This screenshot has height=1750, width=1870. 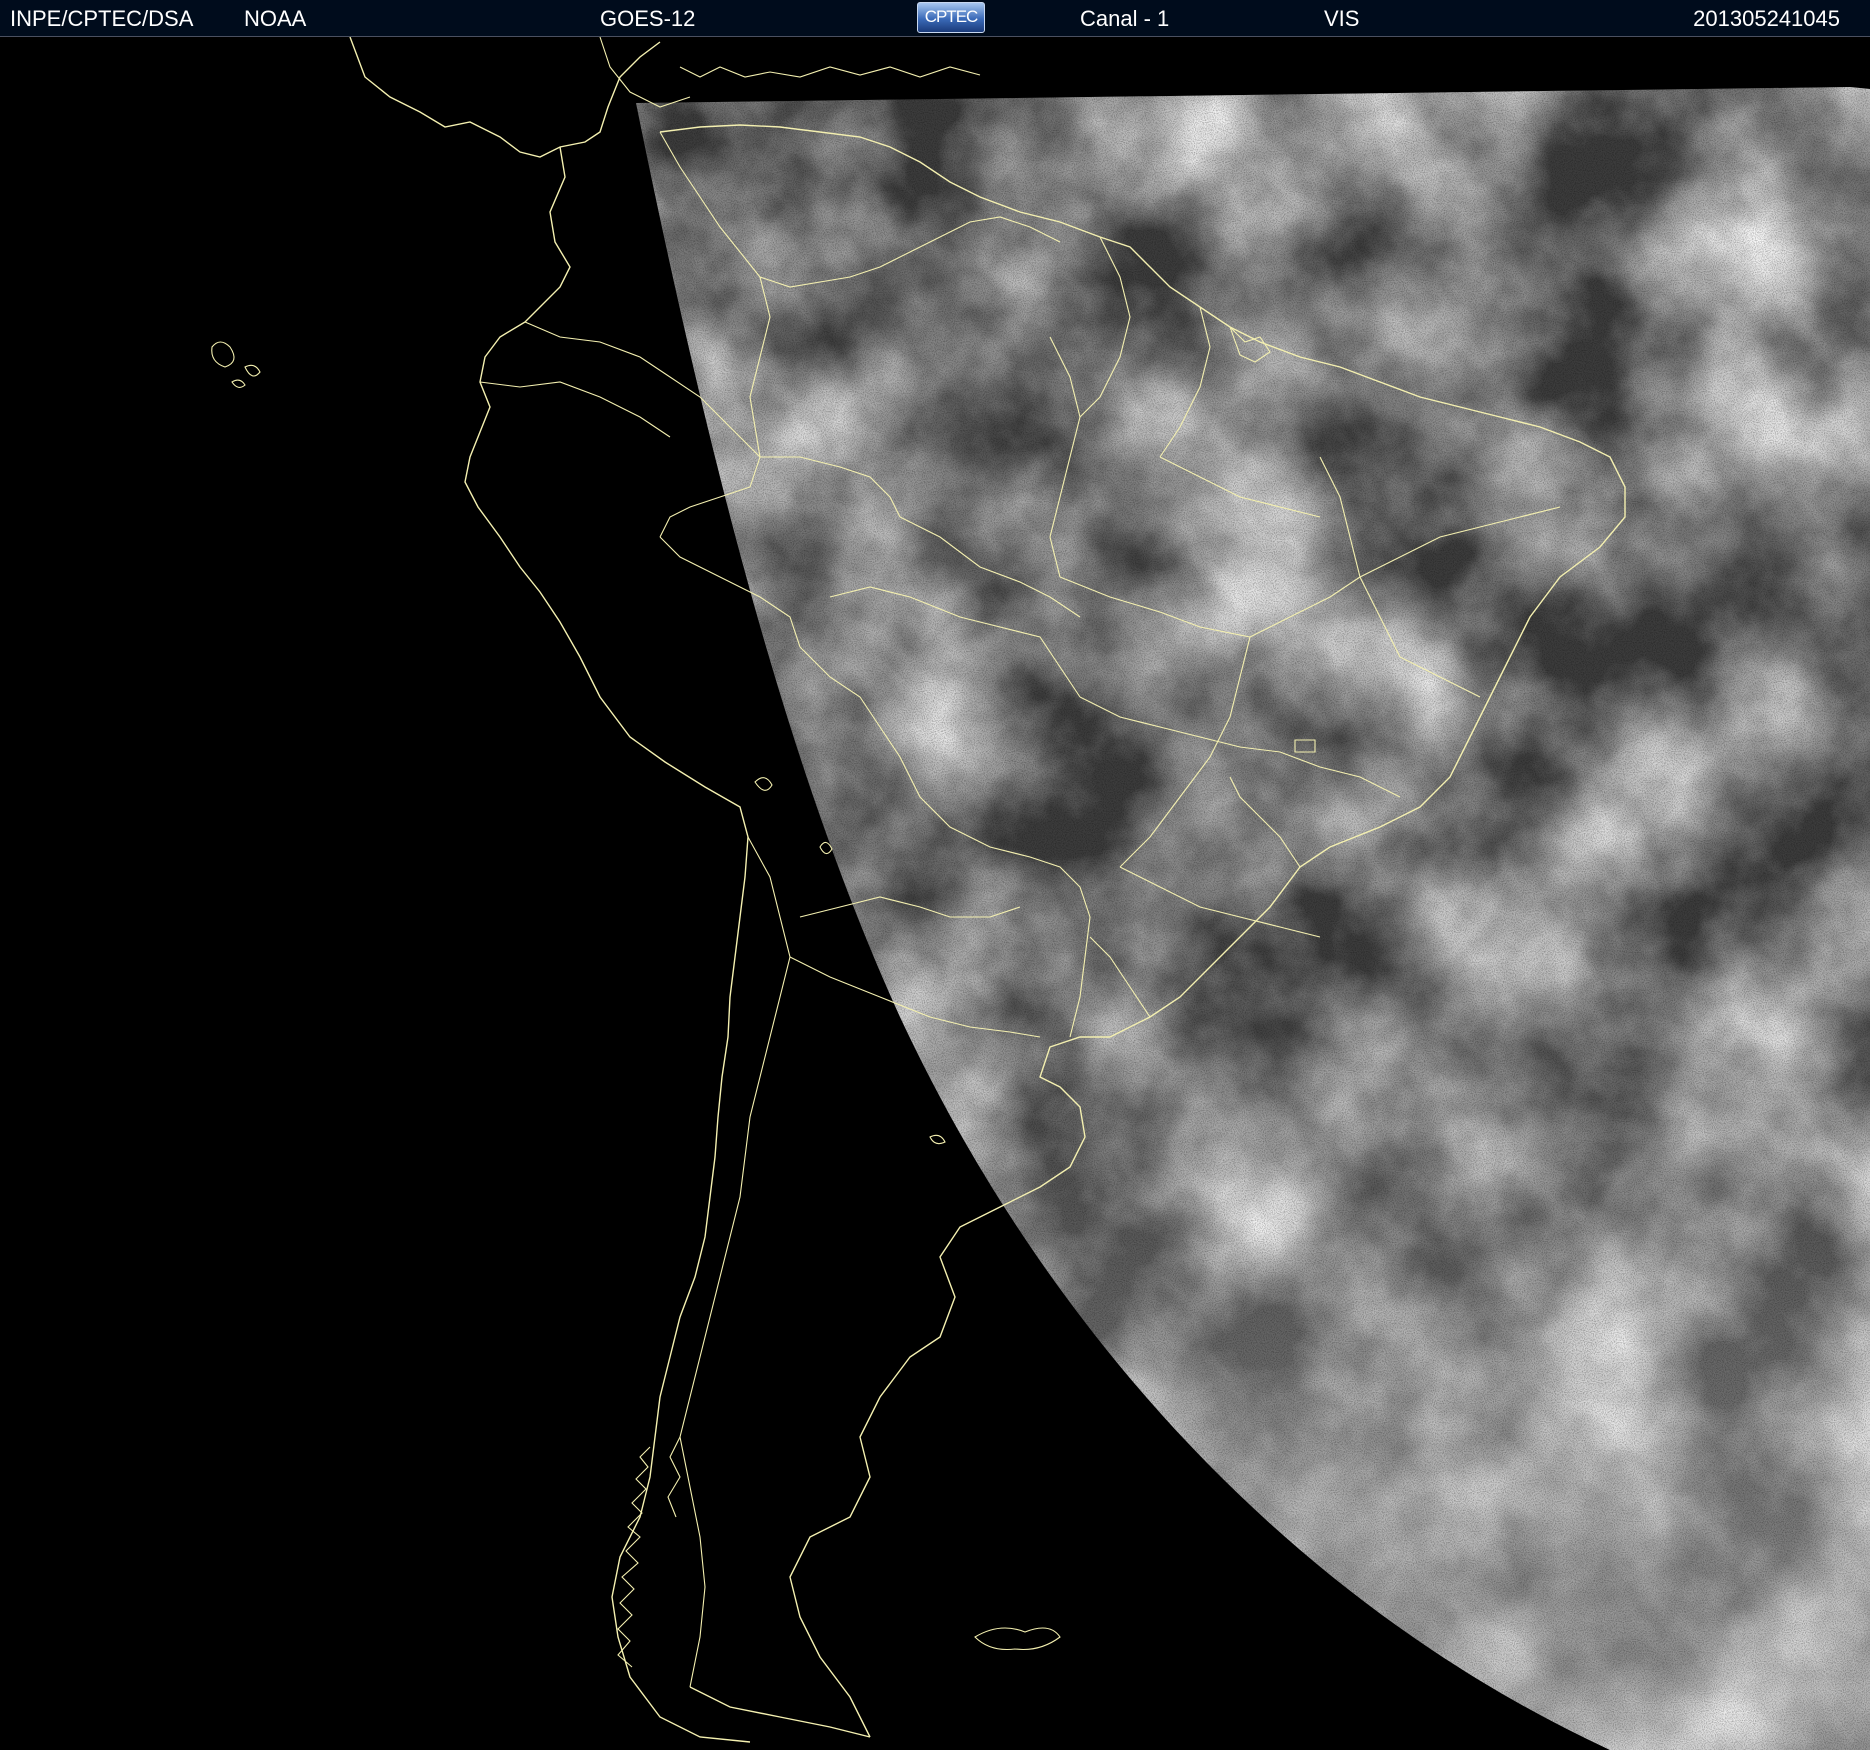 What do you see at coordinates (102, 18) in the screenshot?
I see `organization-label: INPE/CPTEC/DSA` at bounding box center [102, 18].